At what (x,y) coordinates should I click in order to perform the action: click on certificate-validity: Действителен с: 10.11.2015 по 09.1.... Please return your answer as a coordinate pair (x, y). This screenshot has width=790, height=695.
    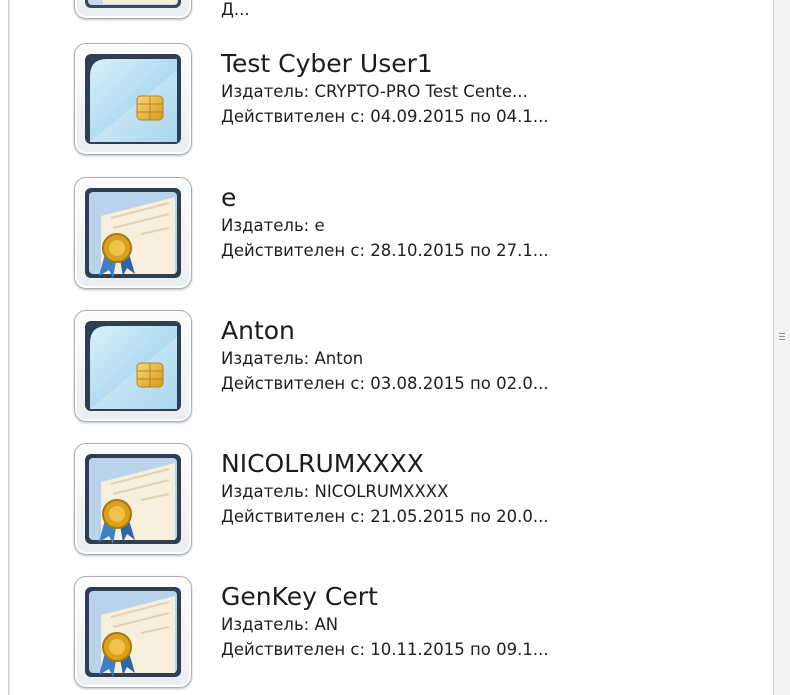
    Looking at the image, I should click on (385, 649).